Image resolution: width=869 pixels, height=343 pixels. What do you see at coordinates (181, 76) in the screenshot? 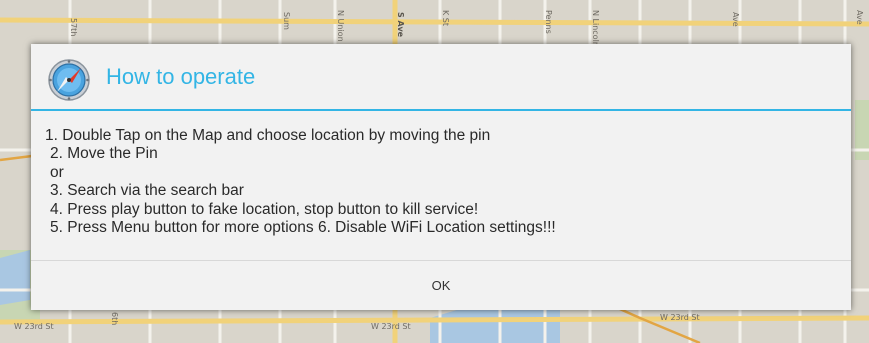
I see `dialog-title: How to operate` at bounding box center [181, 76].